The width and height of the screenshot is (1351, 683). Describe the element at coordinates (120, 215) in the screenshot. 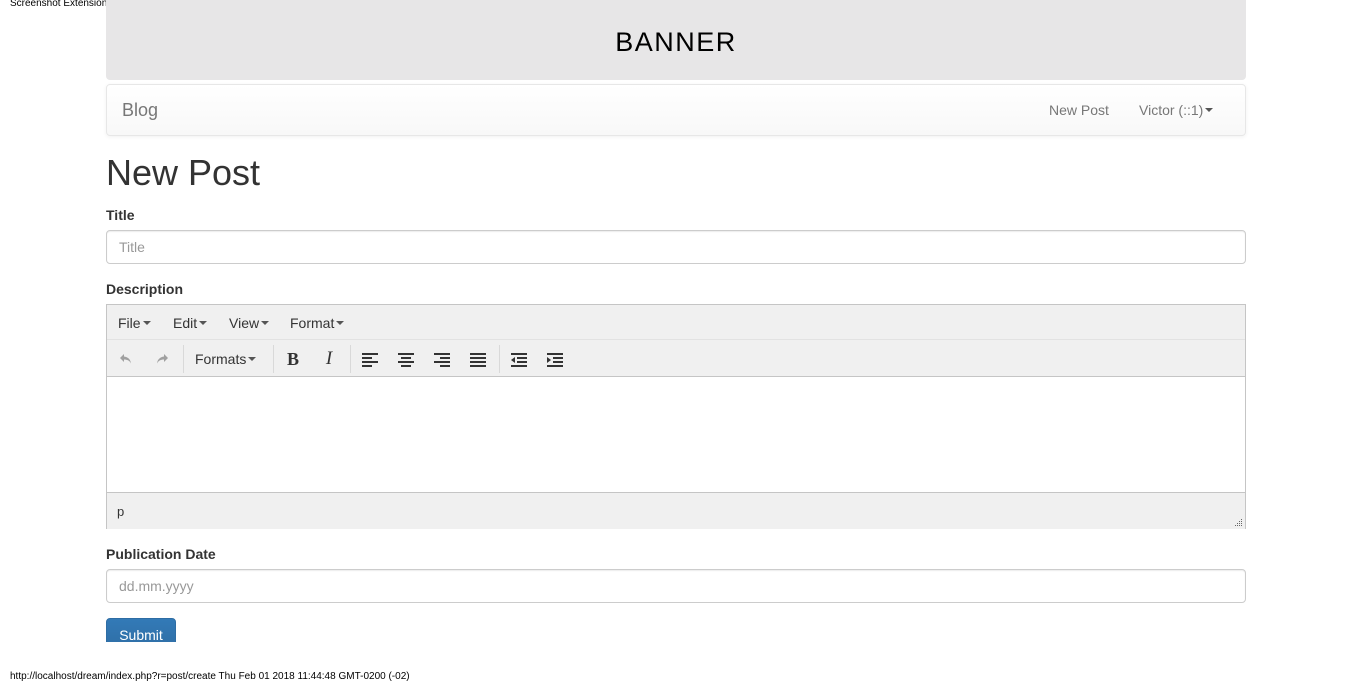

I see `title-label: Title` at that location.